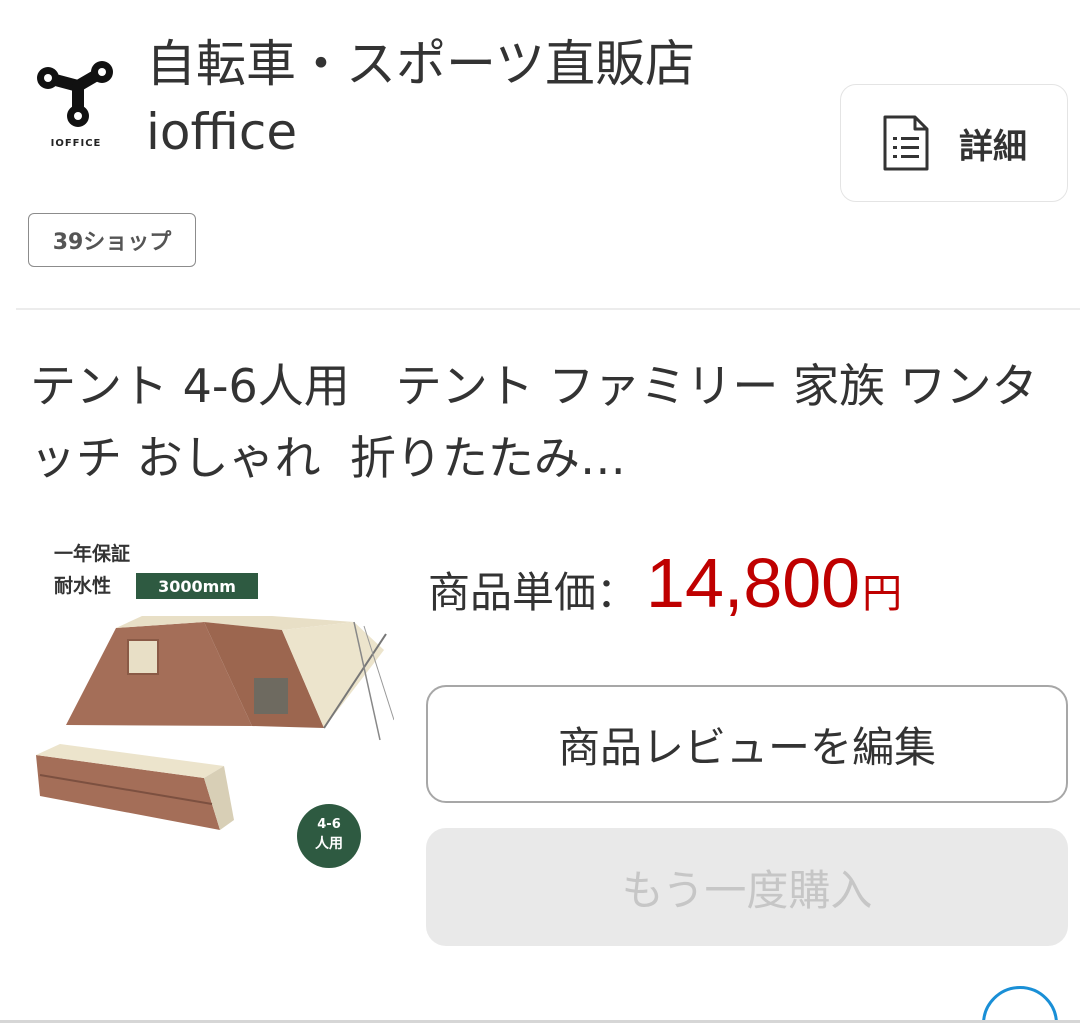 This screenshot has height=1023, width=1080. Describe the element at coordinates (906, 143) in the screenshot. I see `document-list-icon` at that location.